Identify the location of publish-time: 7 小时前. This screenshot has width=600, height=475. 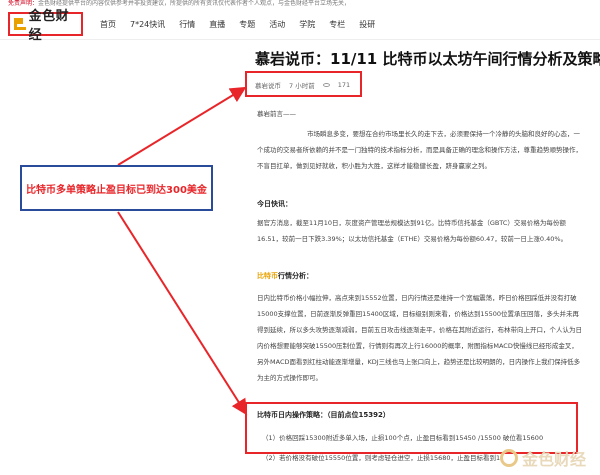
(302, 86).